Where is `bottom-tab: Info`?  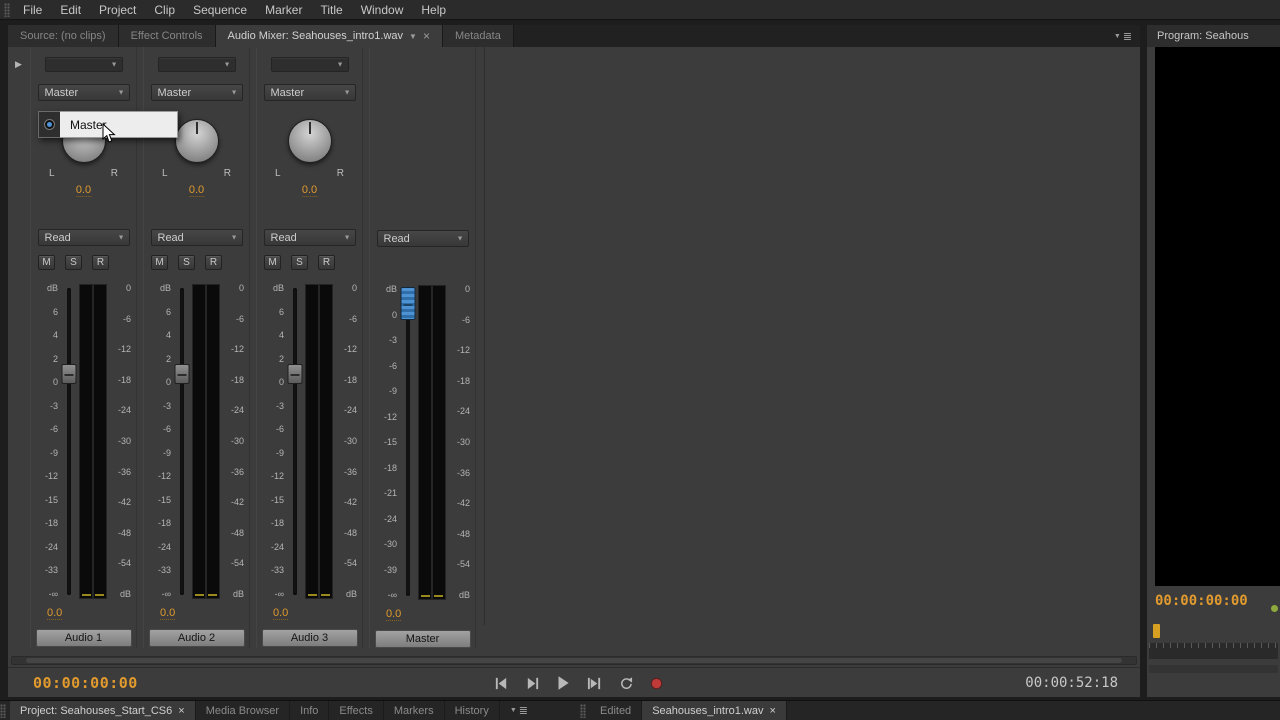
bottom-tab: Info is located at coordinates (310, 710).